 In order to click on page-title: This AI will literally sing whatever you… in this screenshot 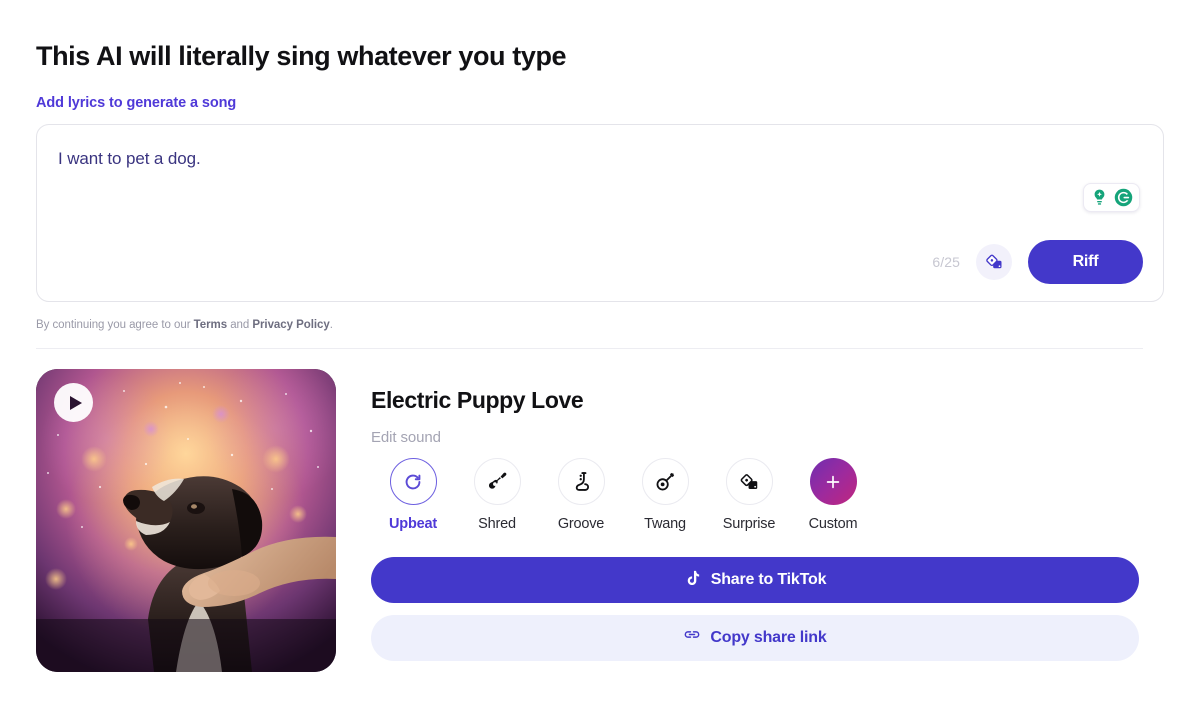, I will do `click(301, 56)`.